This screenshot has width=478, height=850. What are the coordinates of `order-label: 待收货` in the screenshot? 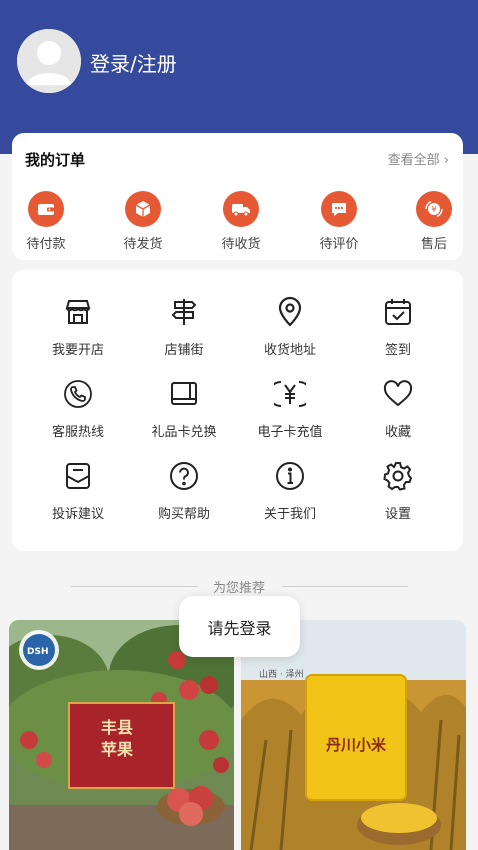 It's located at (241, 244).